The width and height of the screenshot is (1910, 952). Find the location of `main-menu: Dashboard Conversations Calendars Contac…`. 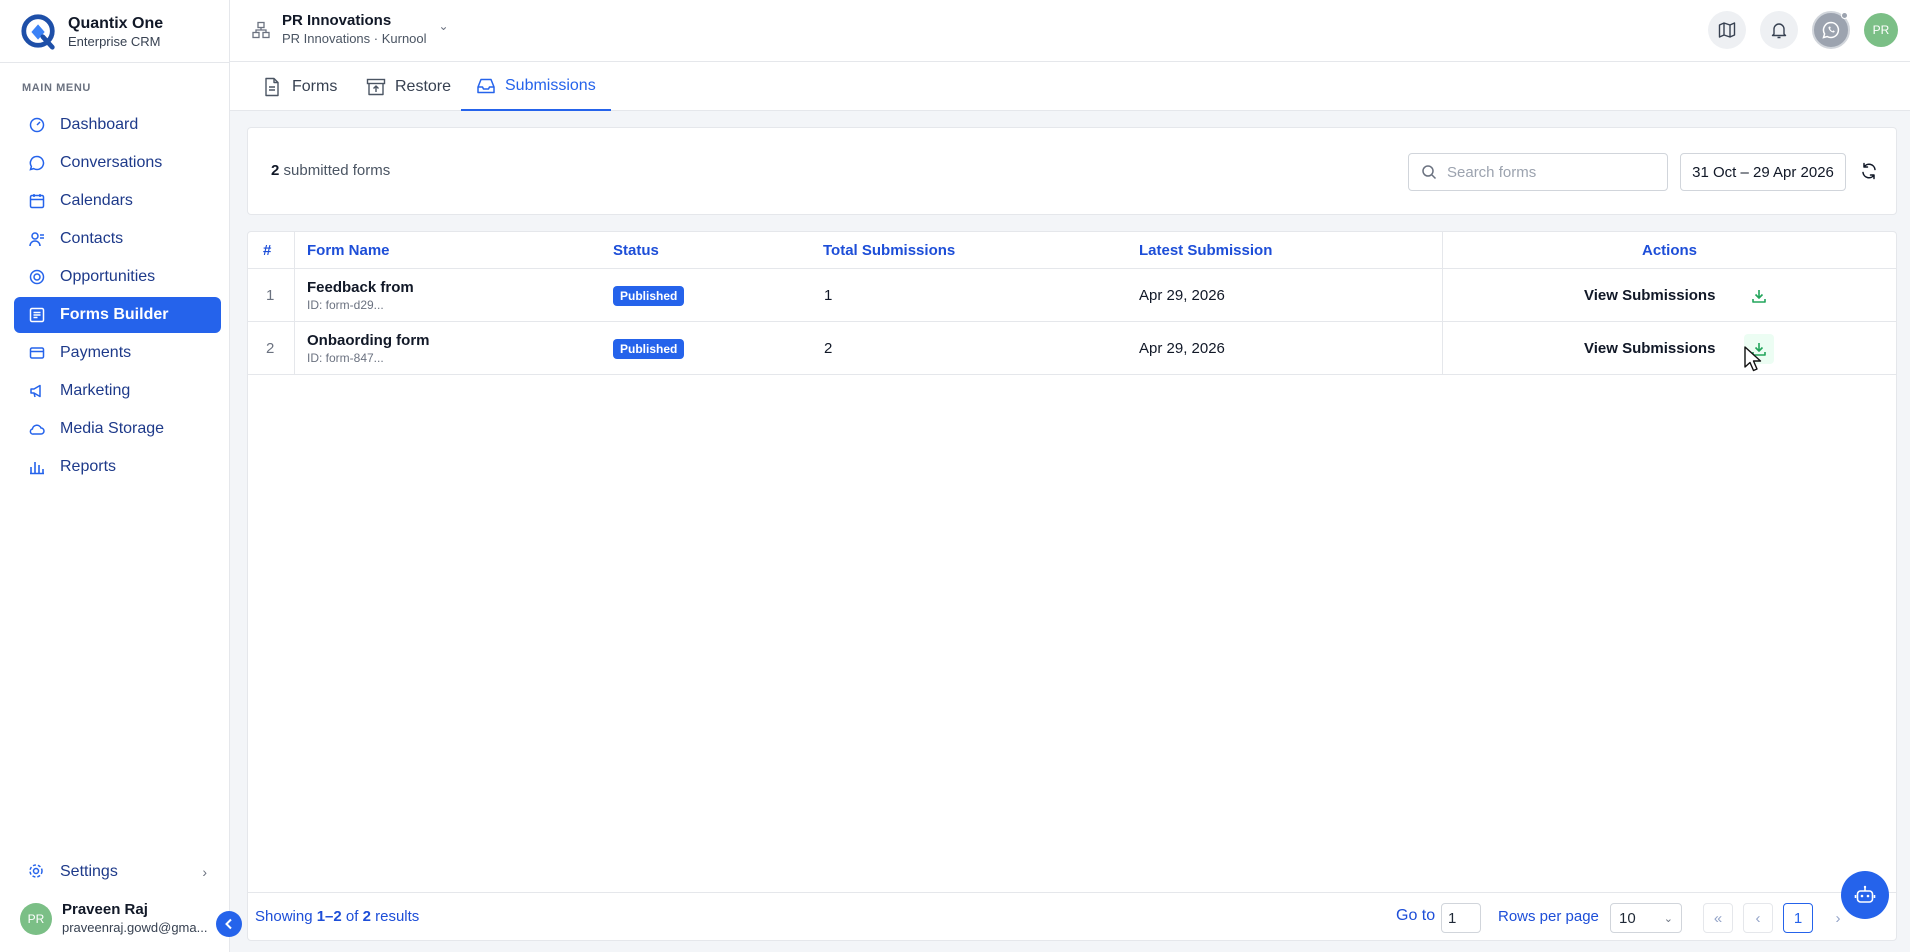

main-menu: Dashboard Conversations Calendars Contac… is located at coordinates (117, 297).